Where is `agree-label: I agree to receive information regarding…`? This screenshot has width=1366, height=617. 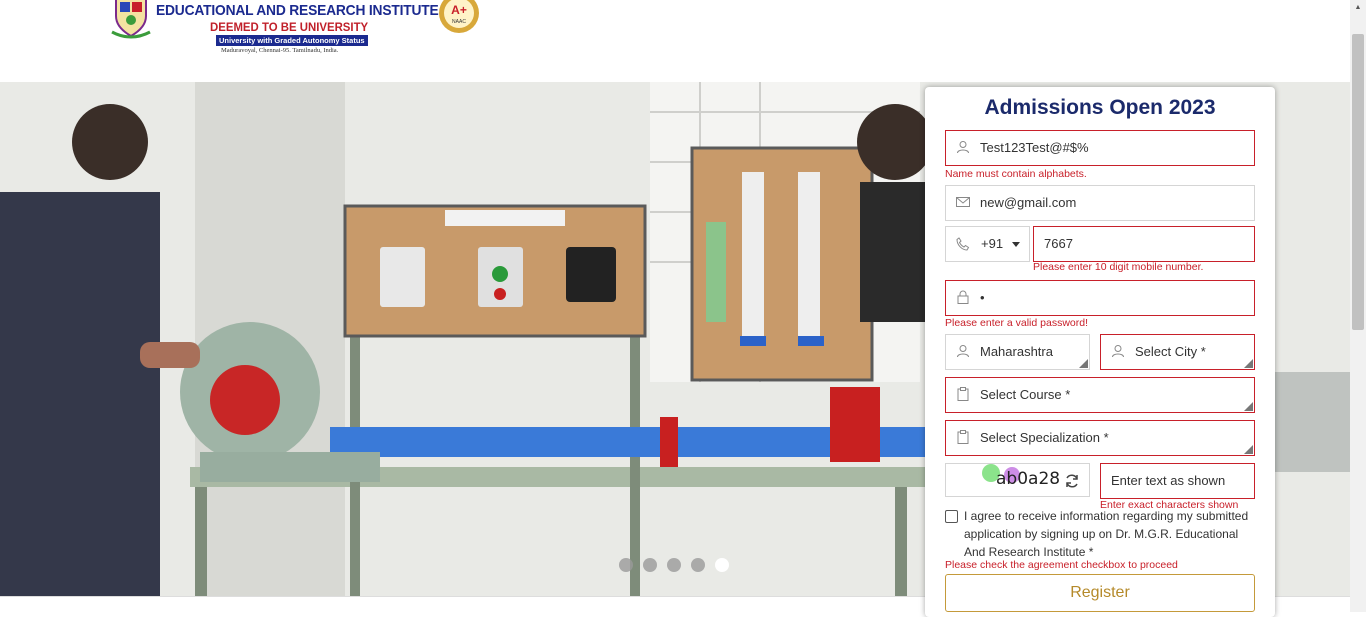 agree-label: I agree to receive information regarding… is located at coordinates (1106, 534).